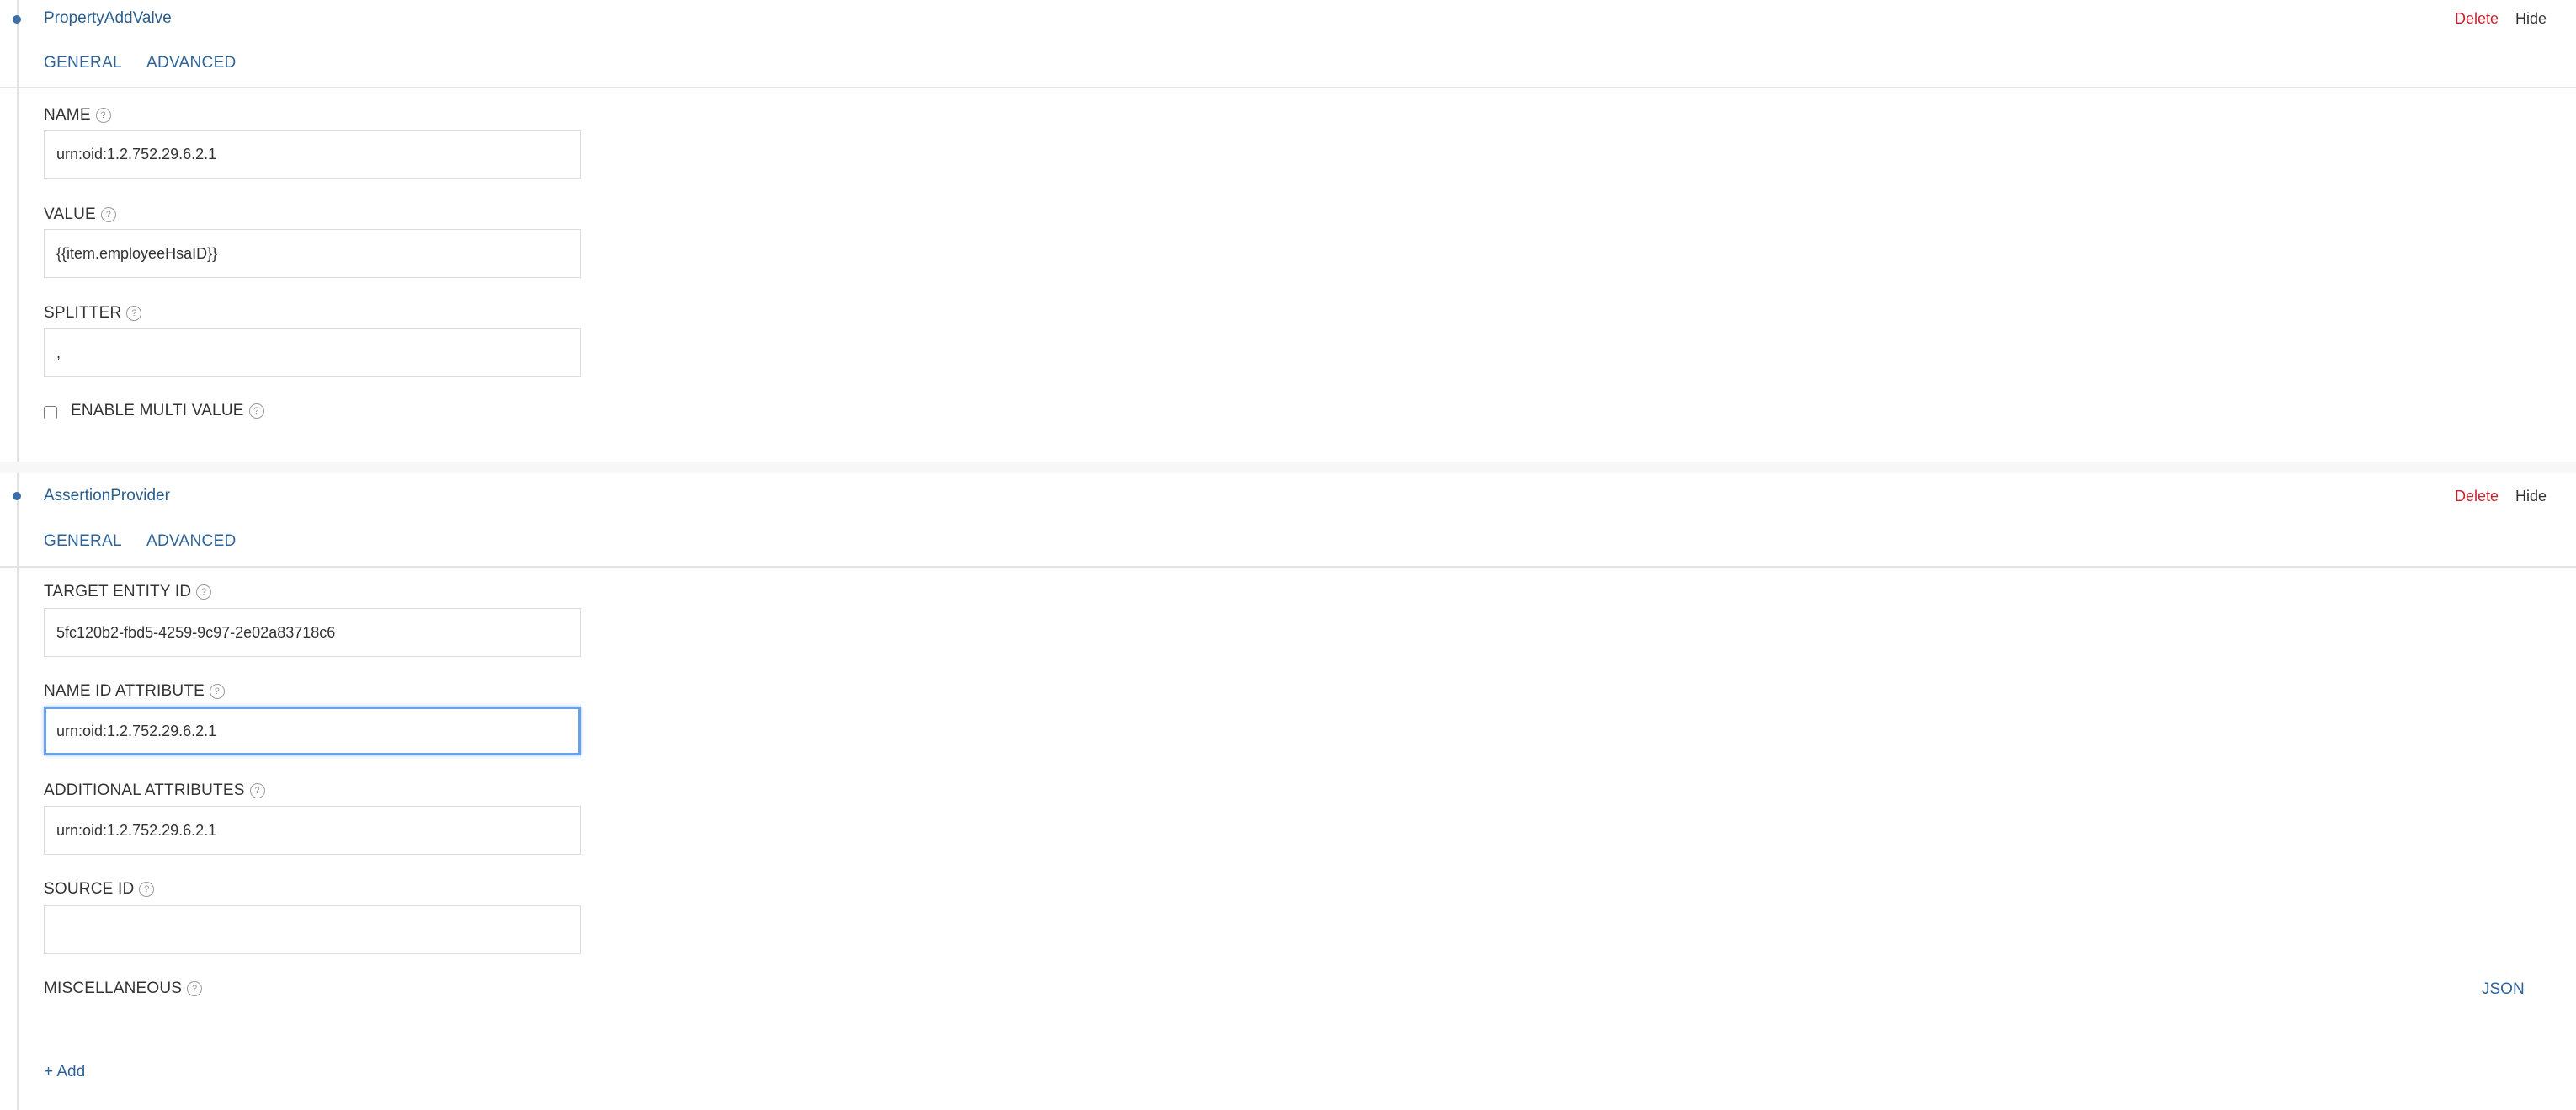 This screenshot has width=2576, height=1110. I want to click on field-label-name: NAME?, so click(77, 116).